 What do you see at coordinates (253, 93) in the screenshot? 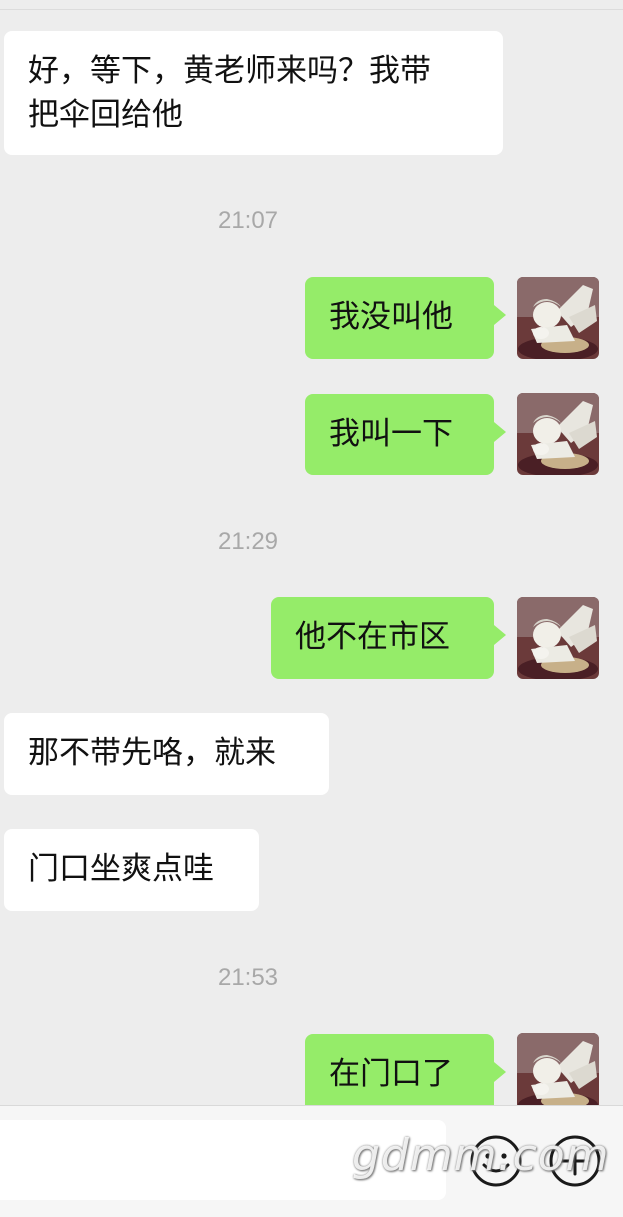
I see `incoming-message: 好，等下，黄老师来吗？我带 把伞回给他` at bounding box center [253, 93].